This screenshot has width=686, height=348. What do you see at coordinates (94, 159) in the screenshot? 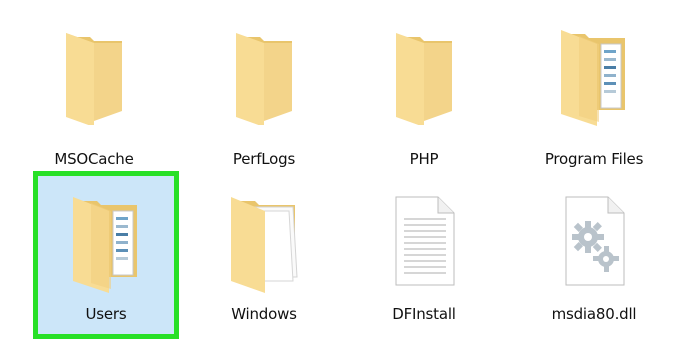
I see `folder-label: MSOCache` at bounding box center [94, 159].